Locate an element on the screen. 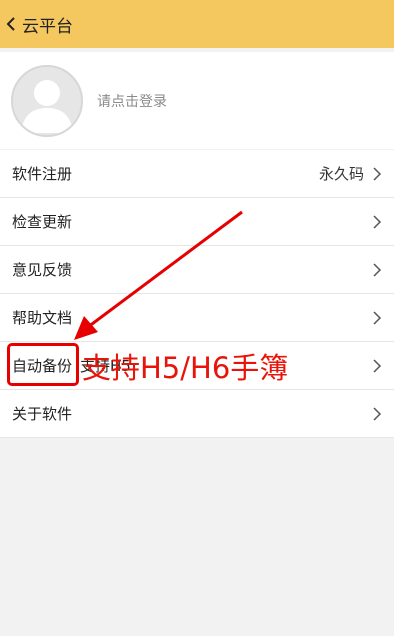  annotation-arrow is located at coordinates (158, 275).